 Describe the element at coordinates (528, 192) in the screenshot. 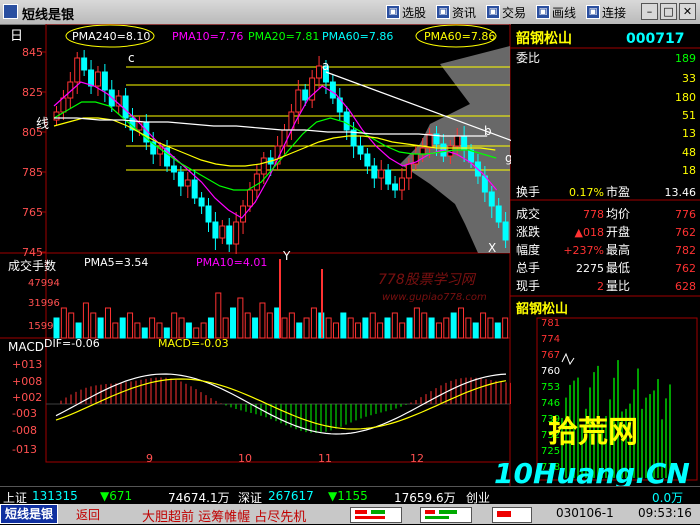

I see `stat-label: 换手` at that location.